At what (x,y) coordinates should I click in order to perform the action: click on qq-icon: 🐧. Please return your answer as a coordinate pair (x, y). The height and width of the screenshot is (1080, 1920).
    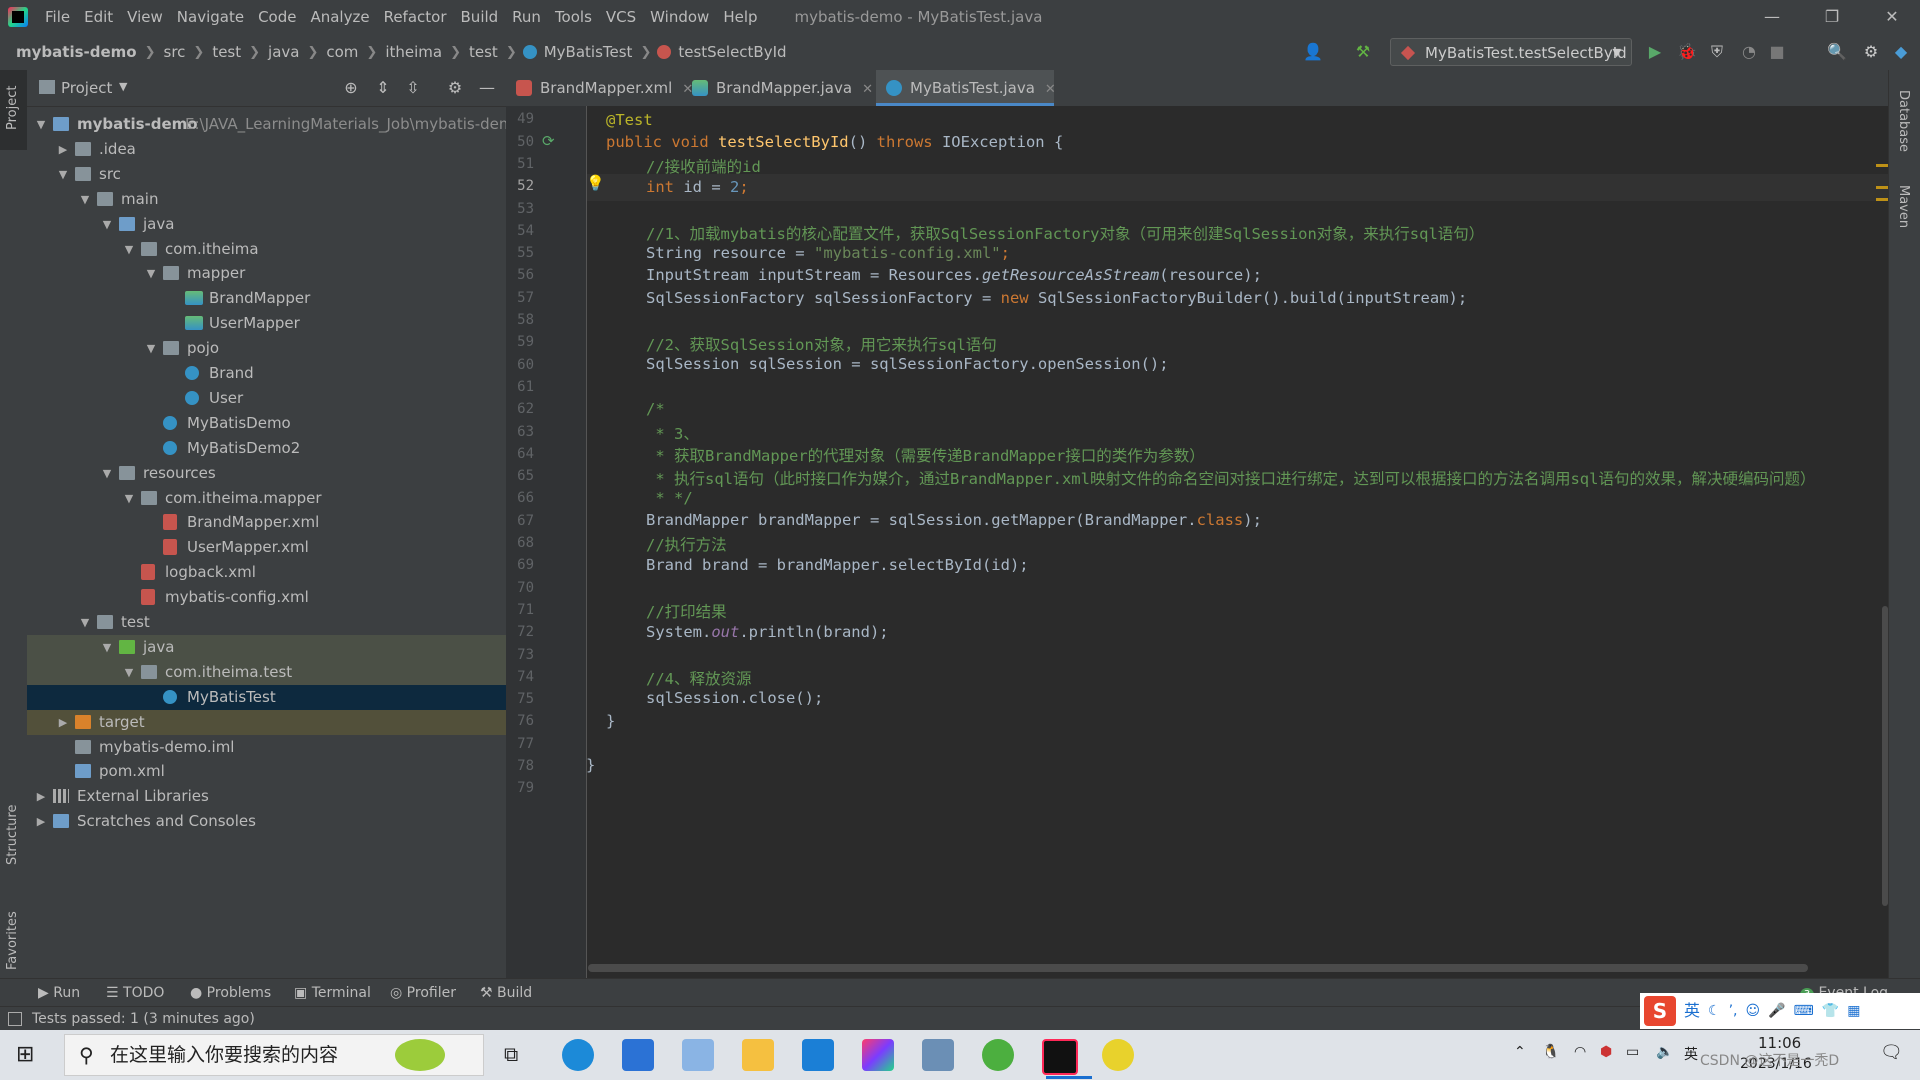
    Looking at the image, I should click on (1550, 1052).